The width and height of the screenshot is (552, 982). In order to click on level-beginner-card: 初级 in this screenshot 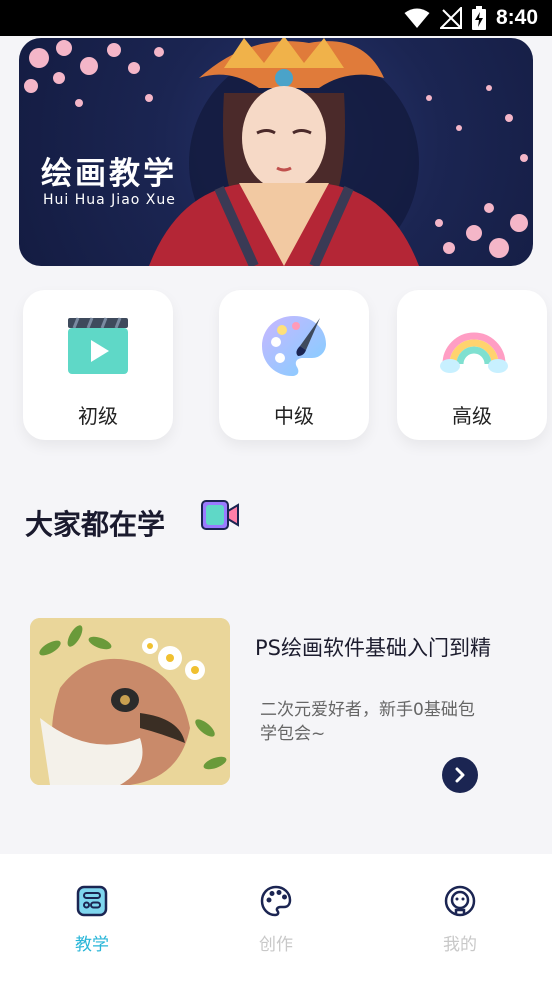, I will do `click(98, 365)`.